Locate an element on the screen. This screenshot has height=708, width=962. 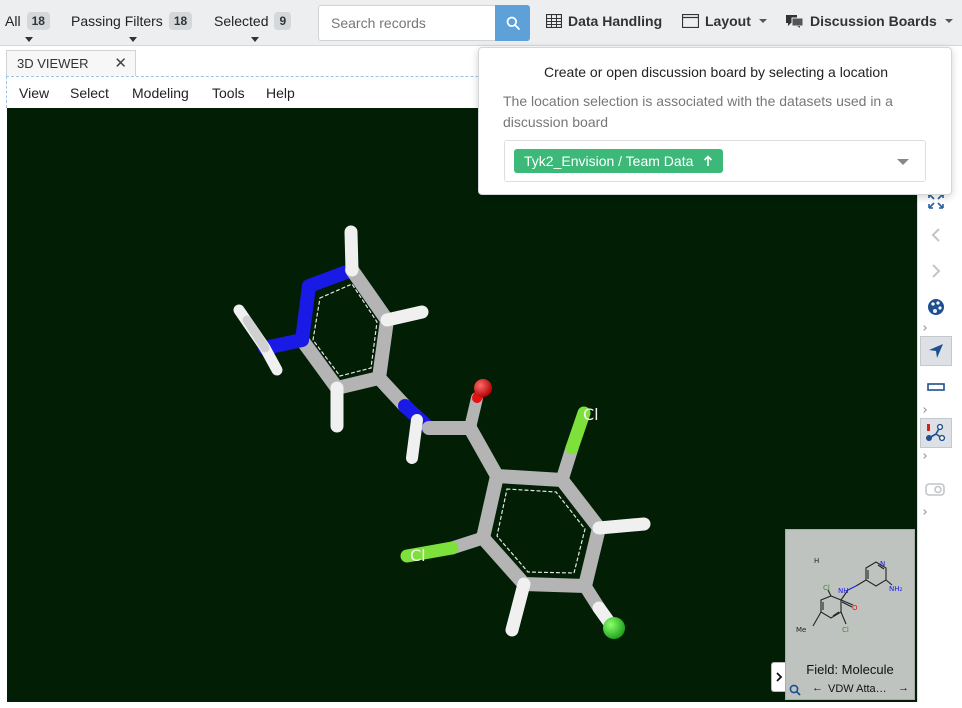
arrow-right-icon: → is located at coordinates (903, 688).